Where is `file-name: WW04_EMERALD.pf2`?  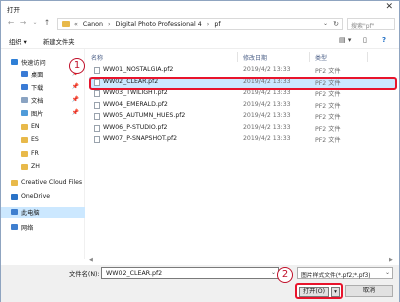 file-name: WW04_EMERALD.pf2 is located at coordinates (135, 104).